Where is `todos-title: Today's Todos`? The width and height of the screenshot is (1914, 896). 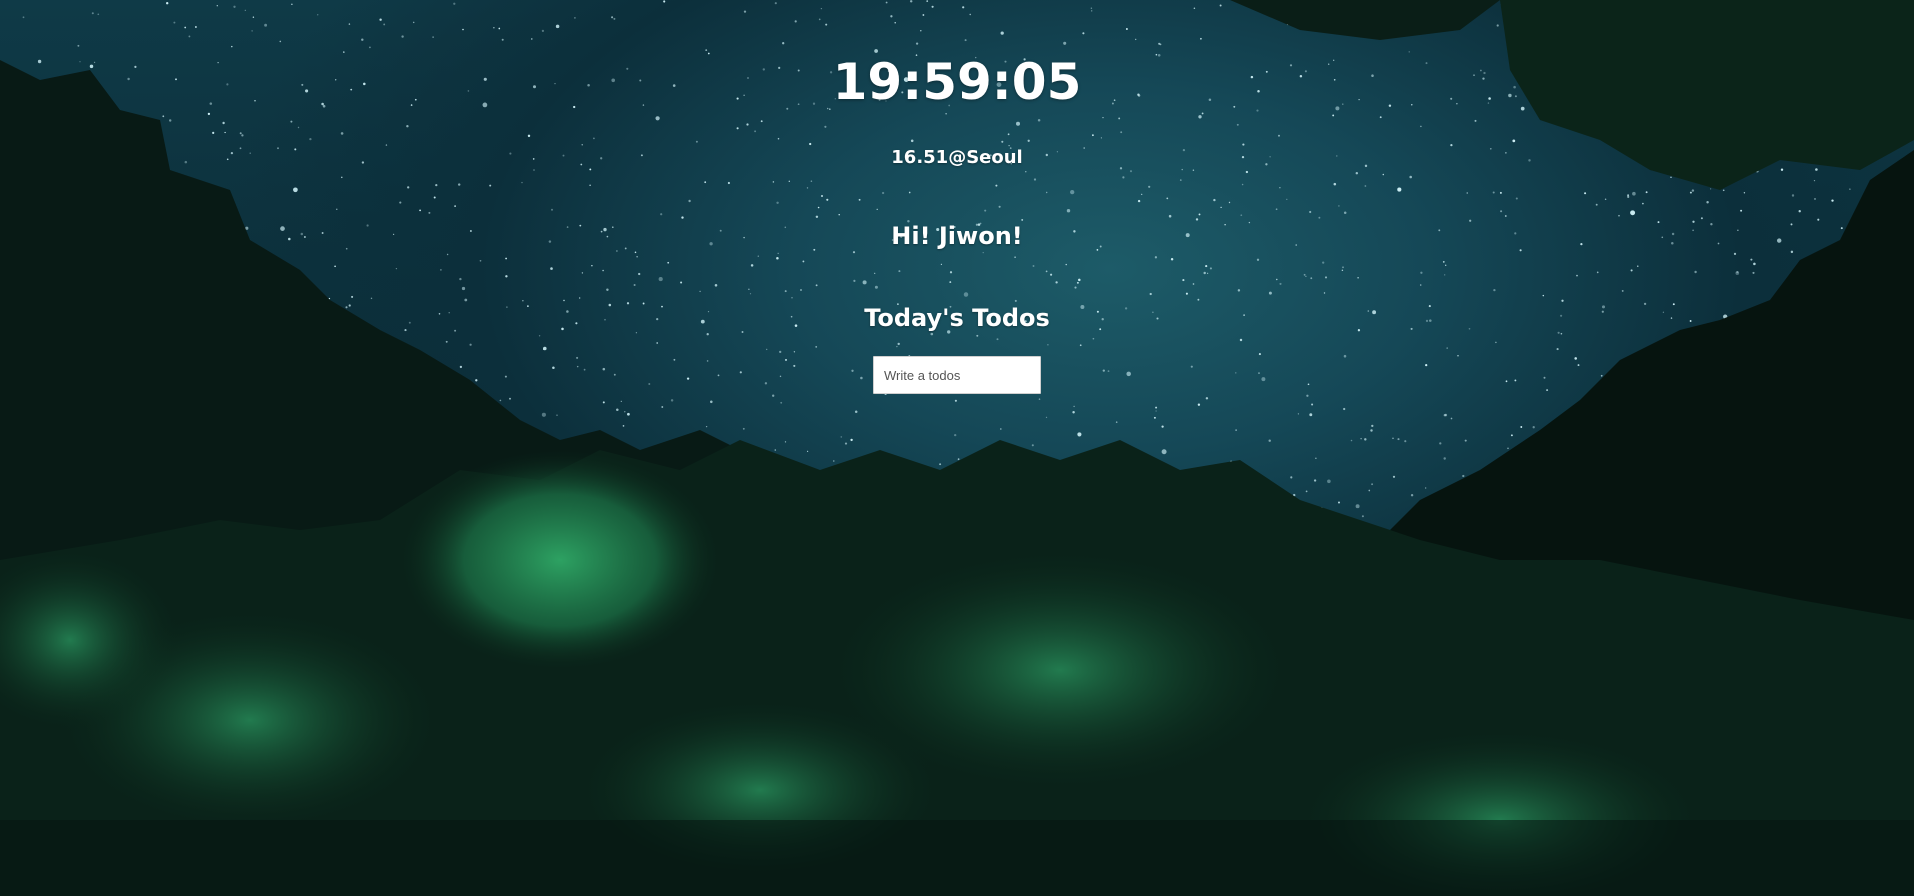
todos-title: Today's Todos is located at coordinates (957, 318).